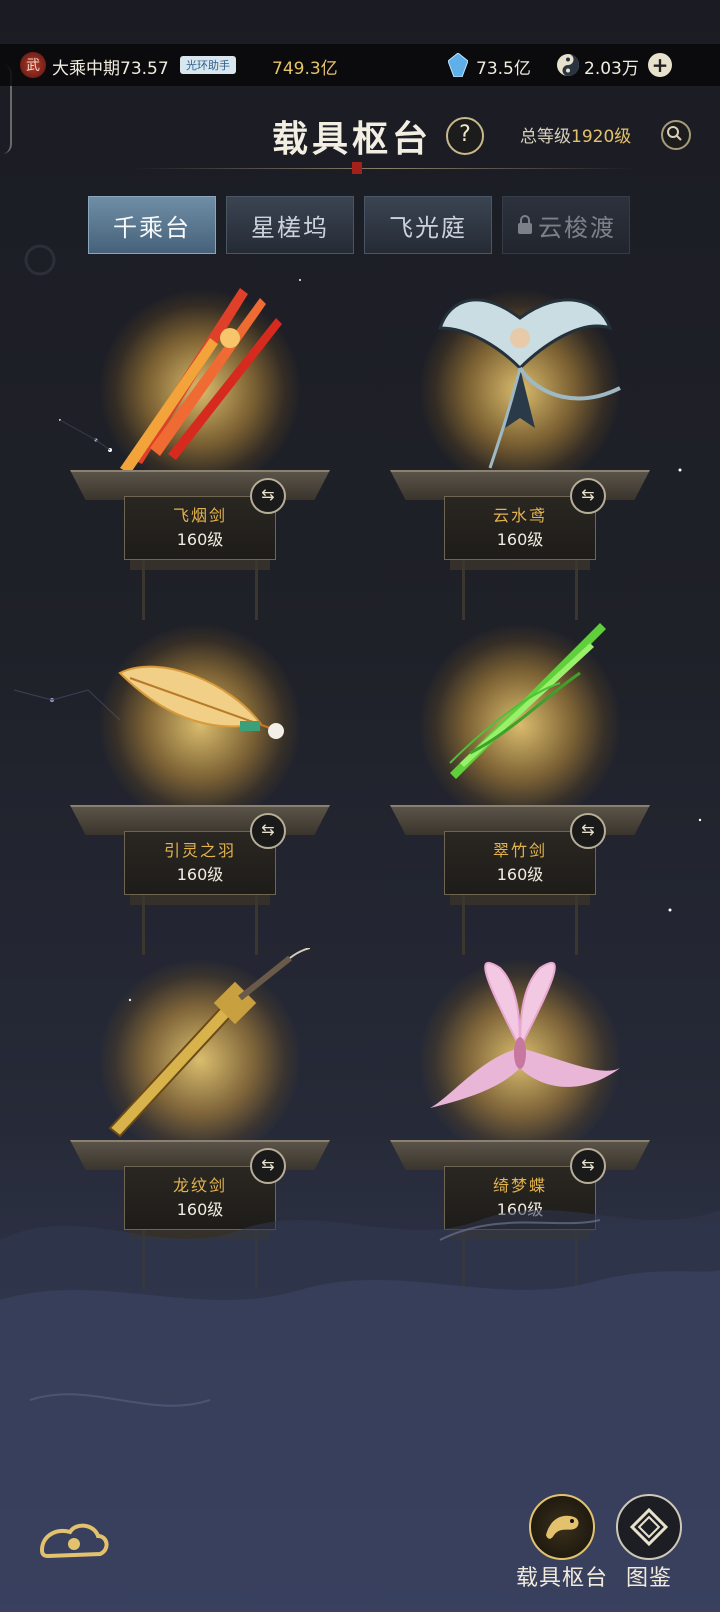 The image size is (720, 1612). What do you see at coordinates (200, 795) in the screenshot?
I see `vehicle-card: 引灵之羽 160级 ⇆` at bounding box center [200, 795].